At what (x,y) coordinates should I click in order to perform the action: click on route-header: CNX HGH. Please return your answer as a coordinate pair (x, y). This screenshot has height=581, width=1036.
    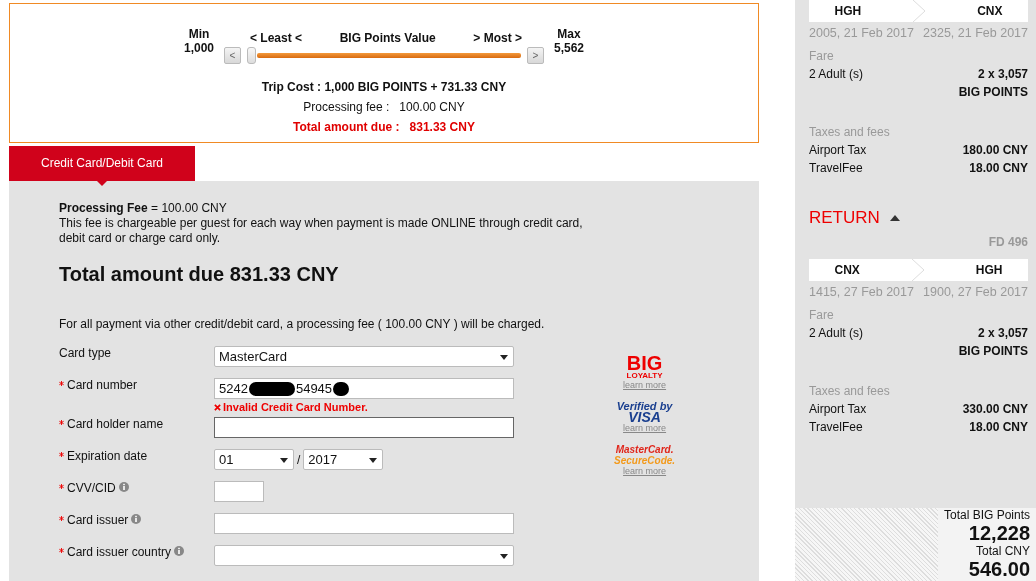
    Looking at the image, I should click on (918, 270).